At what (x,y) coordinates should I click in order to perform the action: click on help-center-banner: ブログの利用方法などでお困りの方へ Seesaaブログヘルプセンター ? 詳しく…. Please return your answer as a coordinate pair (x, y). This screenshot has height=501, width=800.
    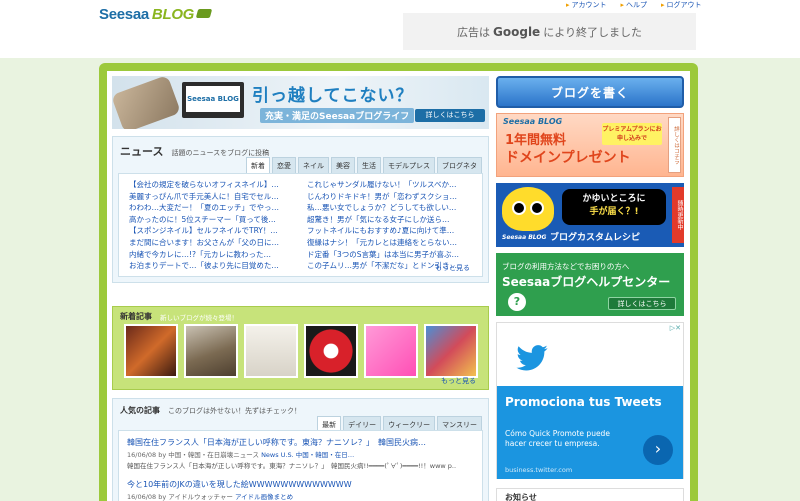
    Looking at the image, I should click on (590, 284).